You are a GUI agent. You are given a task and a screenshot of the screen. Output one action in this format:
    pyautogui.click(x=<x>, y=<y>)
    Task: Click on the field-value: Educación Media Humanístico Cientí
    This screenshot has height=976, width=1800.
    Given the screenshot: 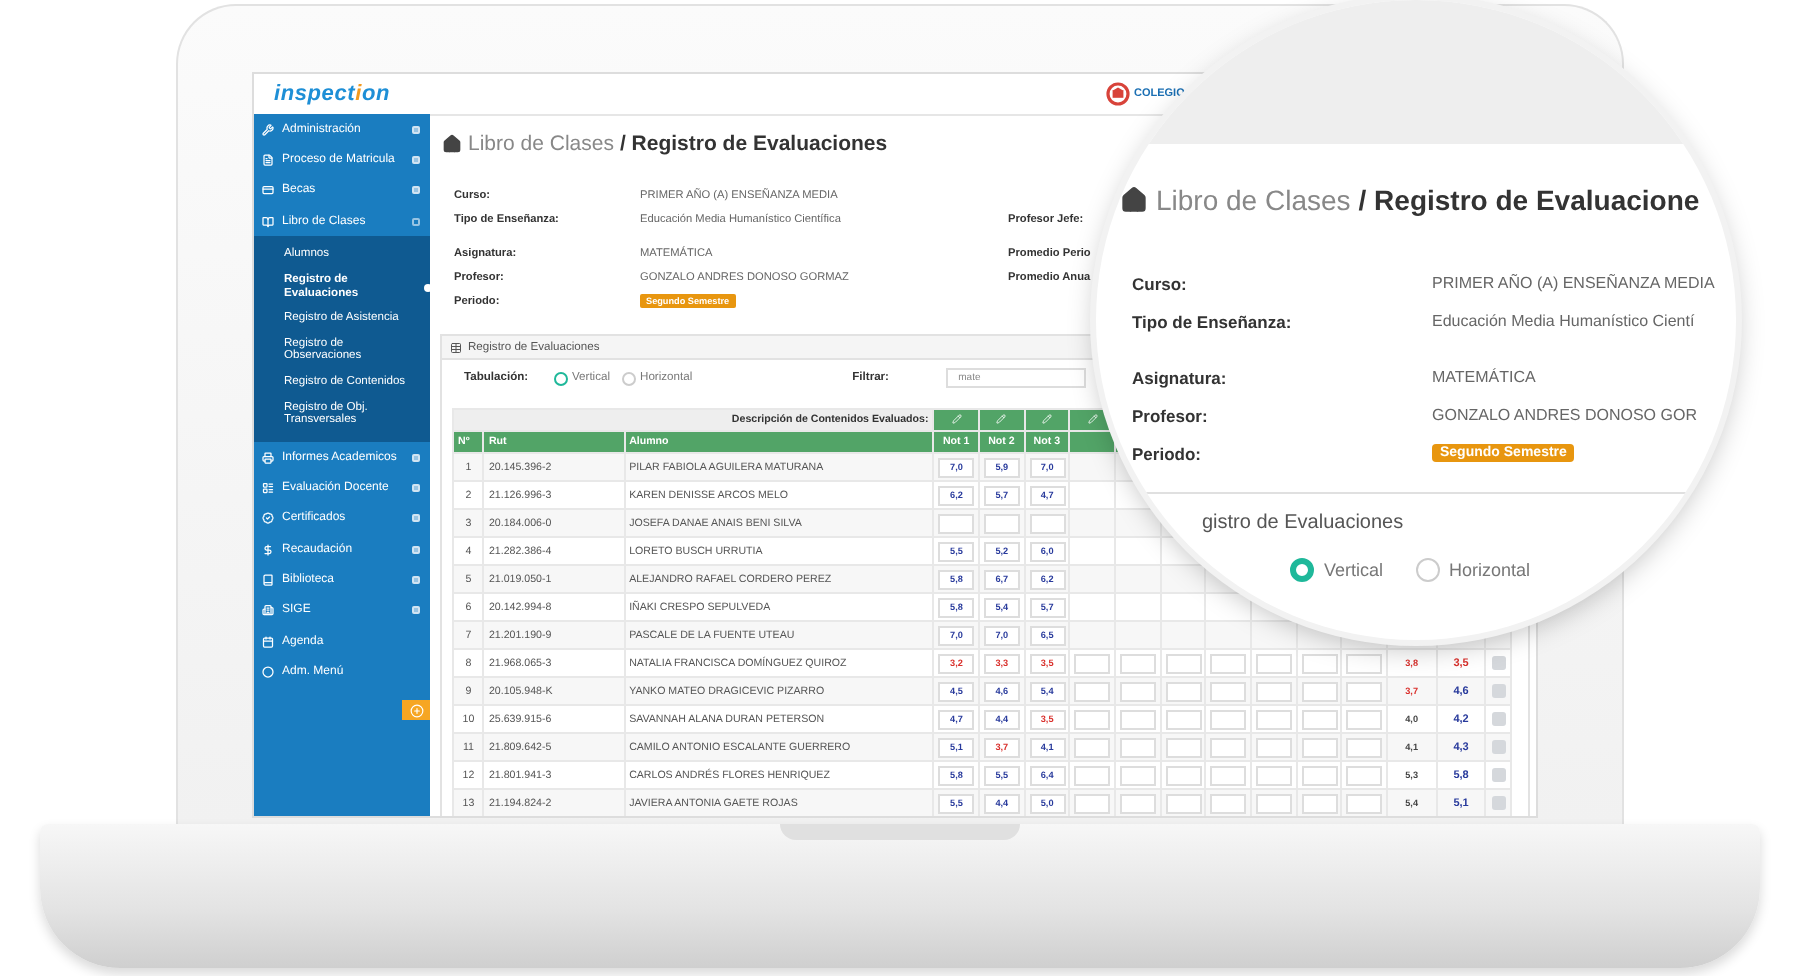 What is the action you would take?
    pyautogui.click(x=1564, y=321)
    